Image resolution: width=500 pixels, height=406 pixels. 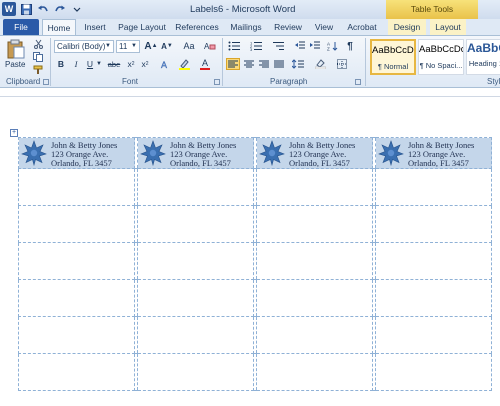 I want to click on format-painter-icon, so click(x=38, y=70).